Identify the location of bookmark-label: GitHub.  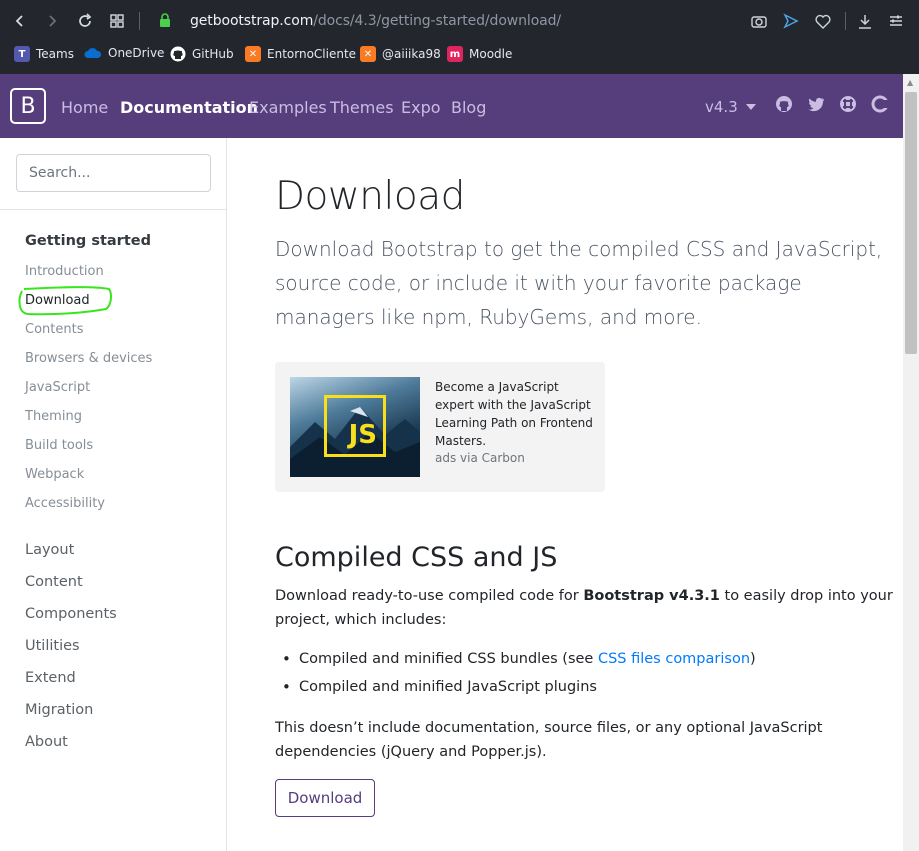
(213, 54).